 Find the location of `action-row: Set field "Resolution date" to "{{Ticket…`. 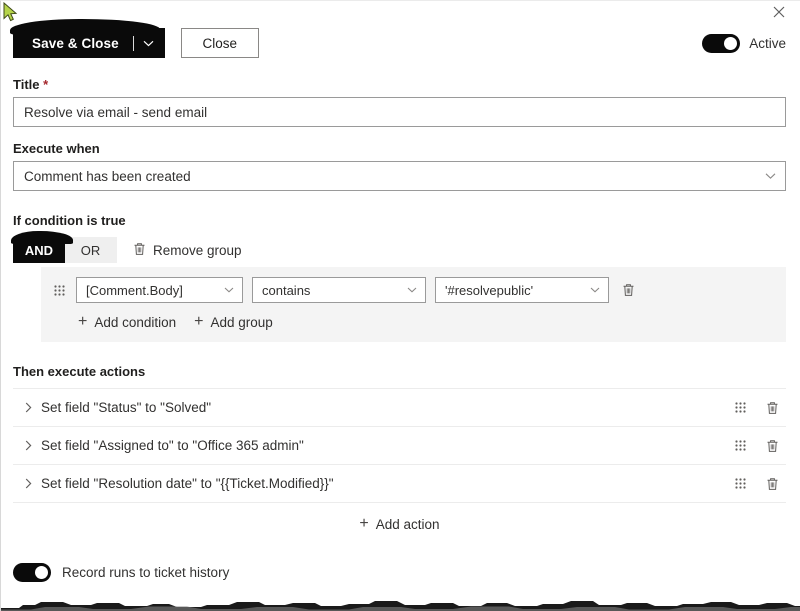

action-row: Set field "Resolution date" to "{{Ticket… is located at coordinates (399, 484).